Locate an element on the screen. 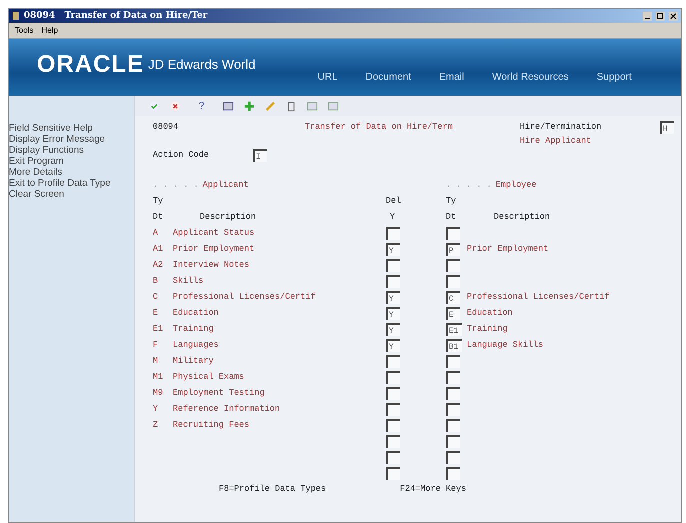 Image resolution: width=686 pixels, height=523 pixels. sidebar-item: More Details is located at coordinates (71, 172).